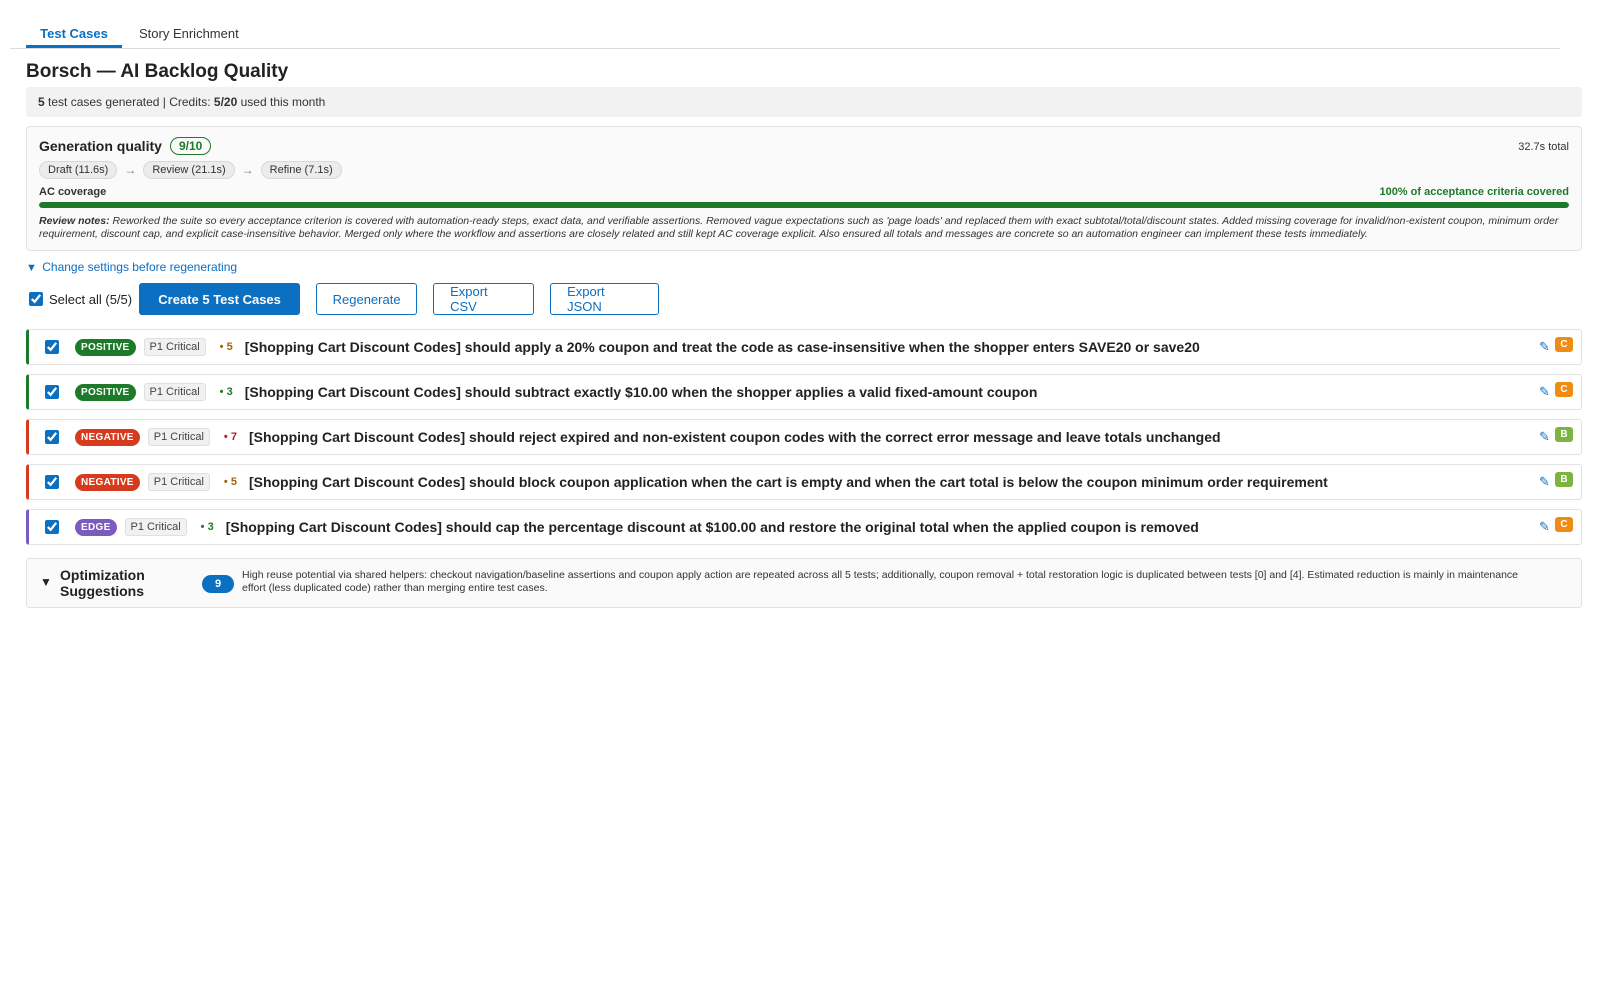  Describe the element at coordinates (785, 34) in the screenshot. I see `tab-bar: Test Cases Story Enrichment` at that location.